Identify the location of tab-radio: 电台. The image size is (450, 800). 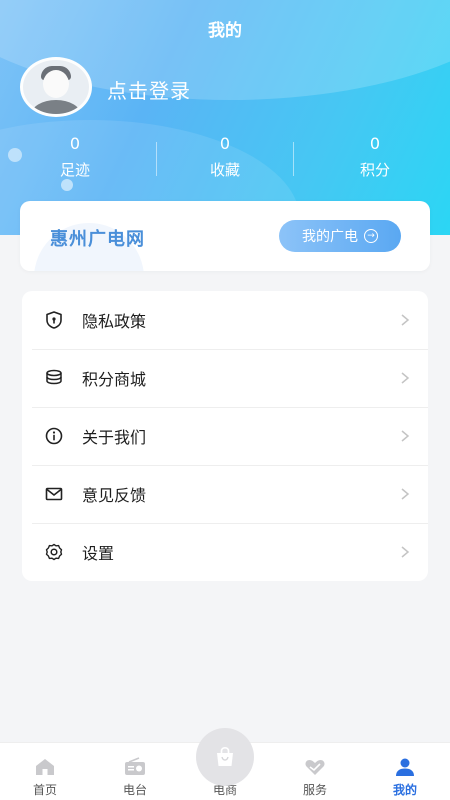
(135, 771).